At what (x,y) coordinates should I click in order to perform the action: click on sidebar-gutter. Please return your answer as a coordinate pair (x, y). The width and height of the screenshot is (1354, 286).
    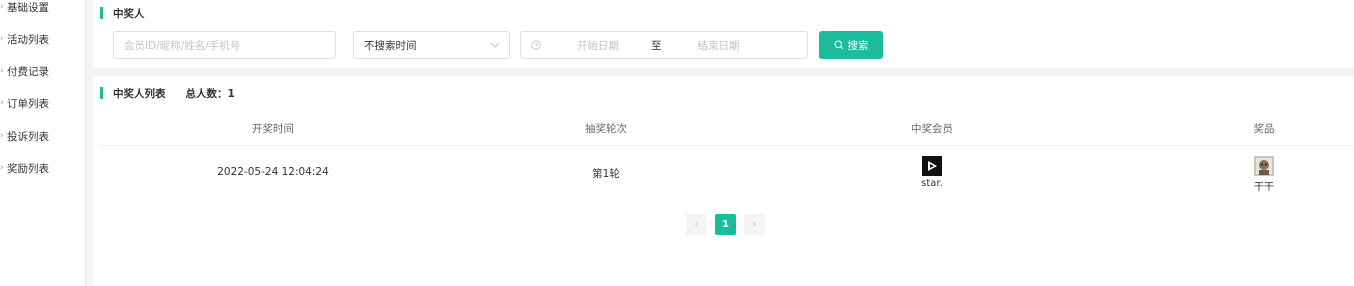
    Looking at the image, I should click on (89, 143).